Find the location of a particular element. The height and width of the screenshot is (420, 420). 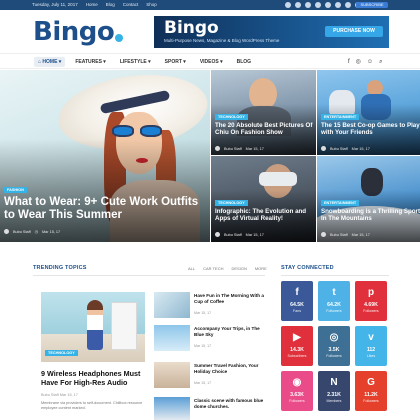

top-link-home: Home is located at coordinates (92, 5).